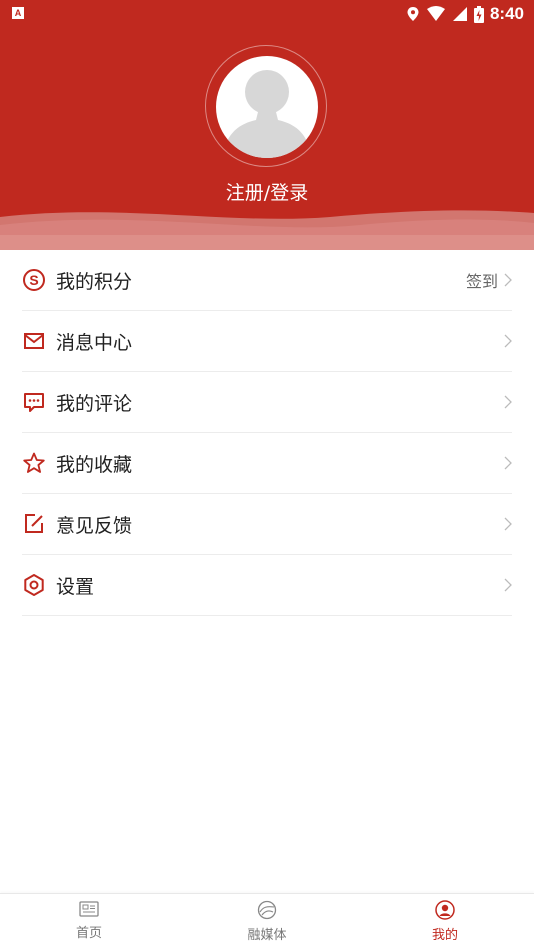 Image resolution: width=534 pixels, height=950 pixels. Describe the element at coordinates (94, 525) in the screenshot. I see `menu-item-label: 意见反馈` at that location.